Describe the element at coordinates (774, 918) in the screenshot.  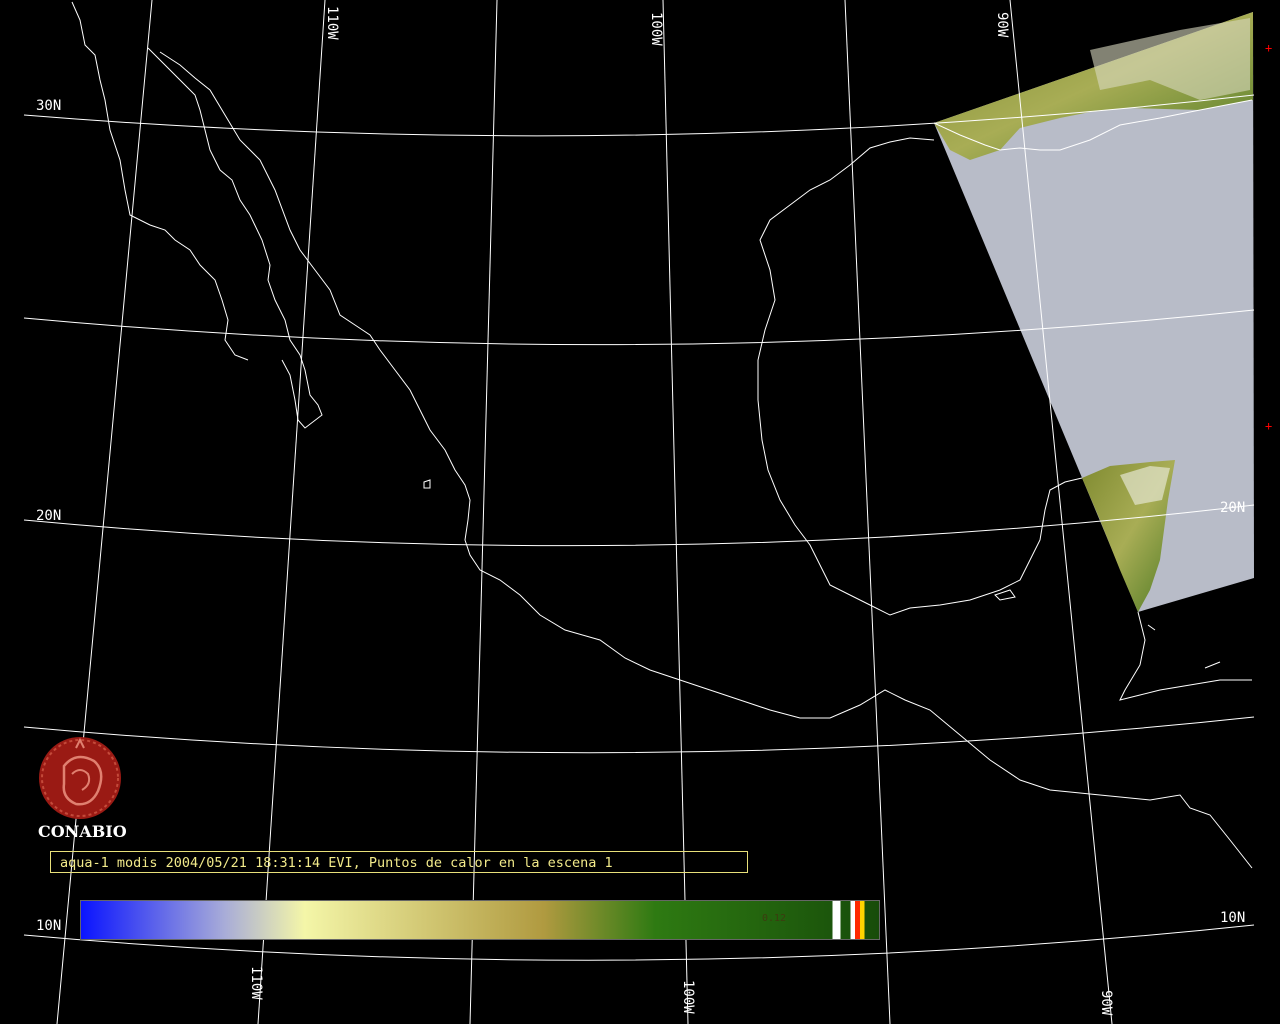
I see `colorbar-tick-label: 0.12` at that location.